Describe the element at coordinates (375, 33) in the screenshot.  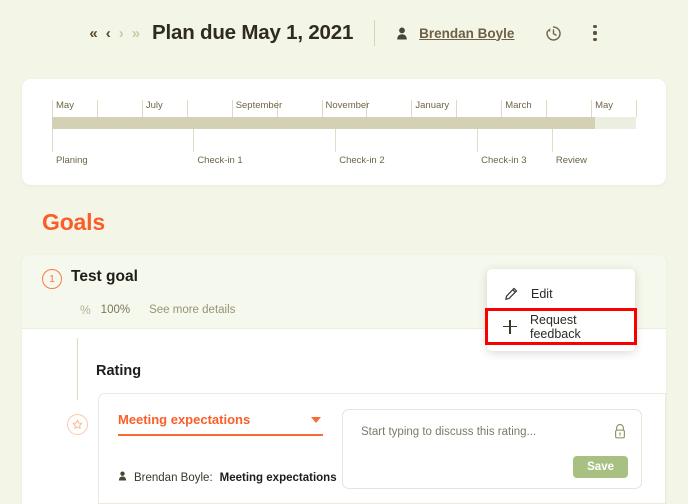
I see `header-divider` at that location.